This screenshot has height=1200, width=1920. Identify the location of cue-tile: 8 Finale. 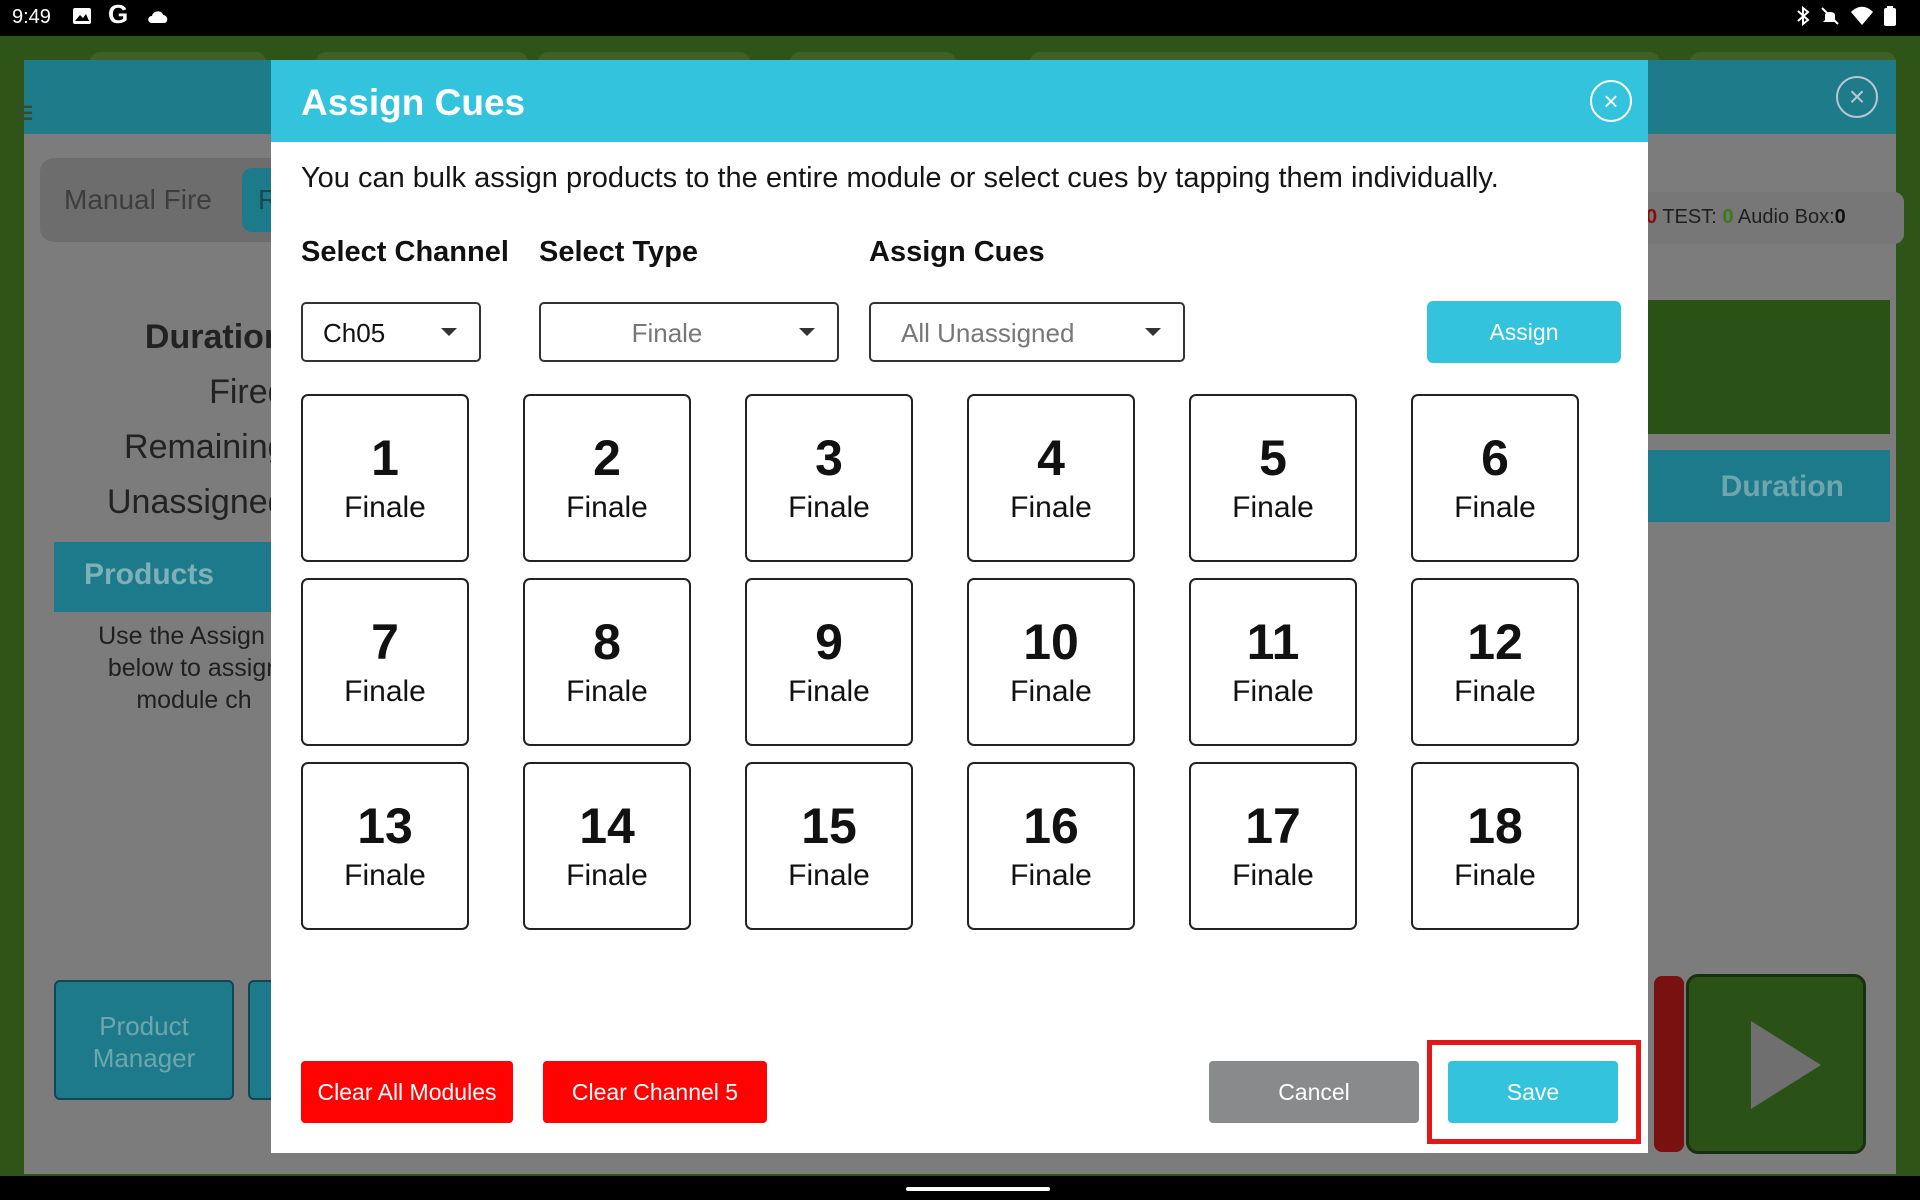
(607, 662).